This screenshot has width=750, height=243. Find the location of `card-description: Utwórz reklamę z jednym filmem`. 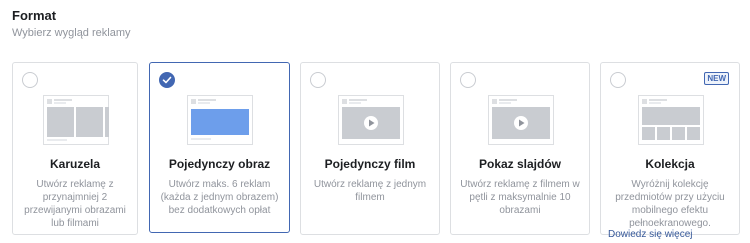

card-description: Utwórz reklamę z jednym filmem is located at coordinates (370, 191).